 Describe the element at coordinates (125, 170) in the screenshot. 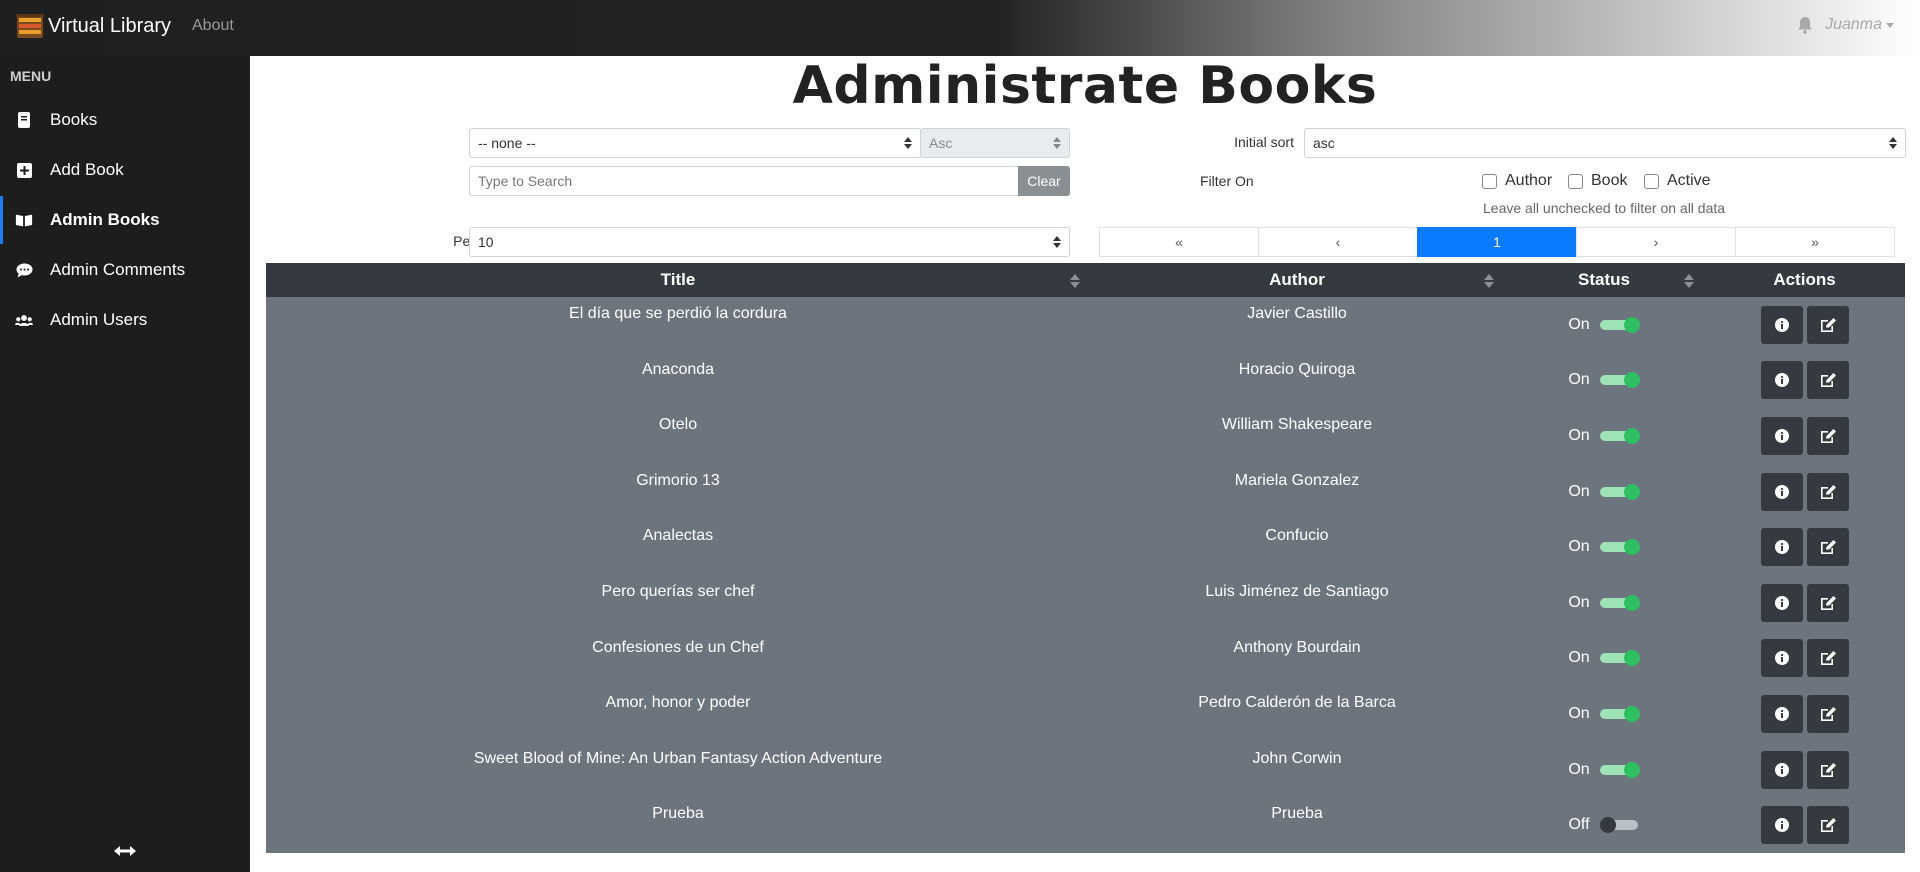

I see `sidebar-item-add-book: Add Book` at that location.